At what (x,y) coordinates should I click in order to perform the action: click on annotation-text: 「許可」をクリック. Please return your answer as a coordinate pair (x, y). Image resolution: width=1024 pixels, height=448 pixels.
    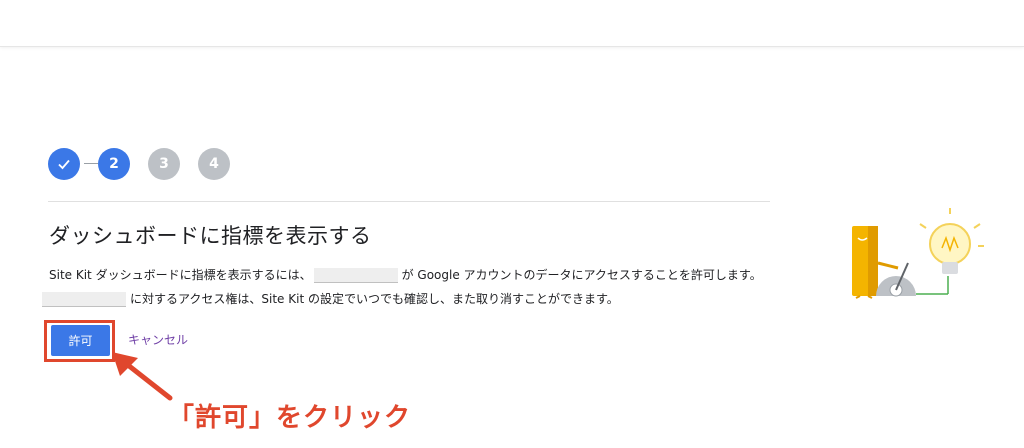
    Looking at the image, I should click on (290, 418).